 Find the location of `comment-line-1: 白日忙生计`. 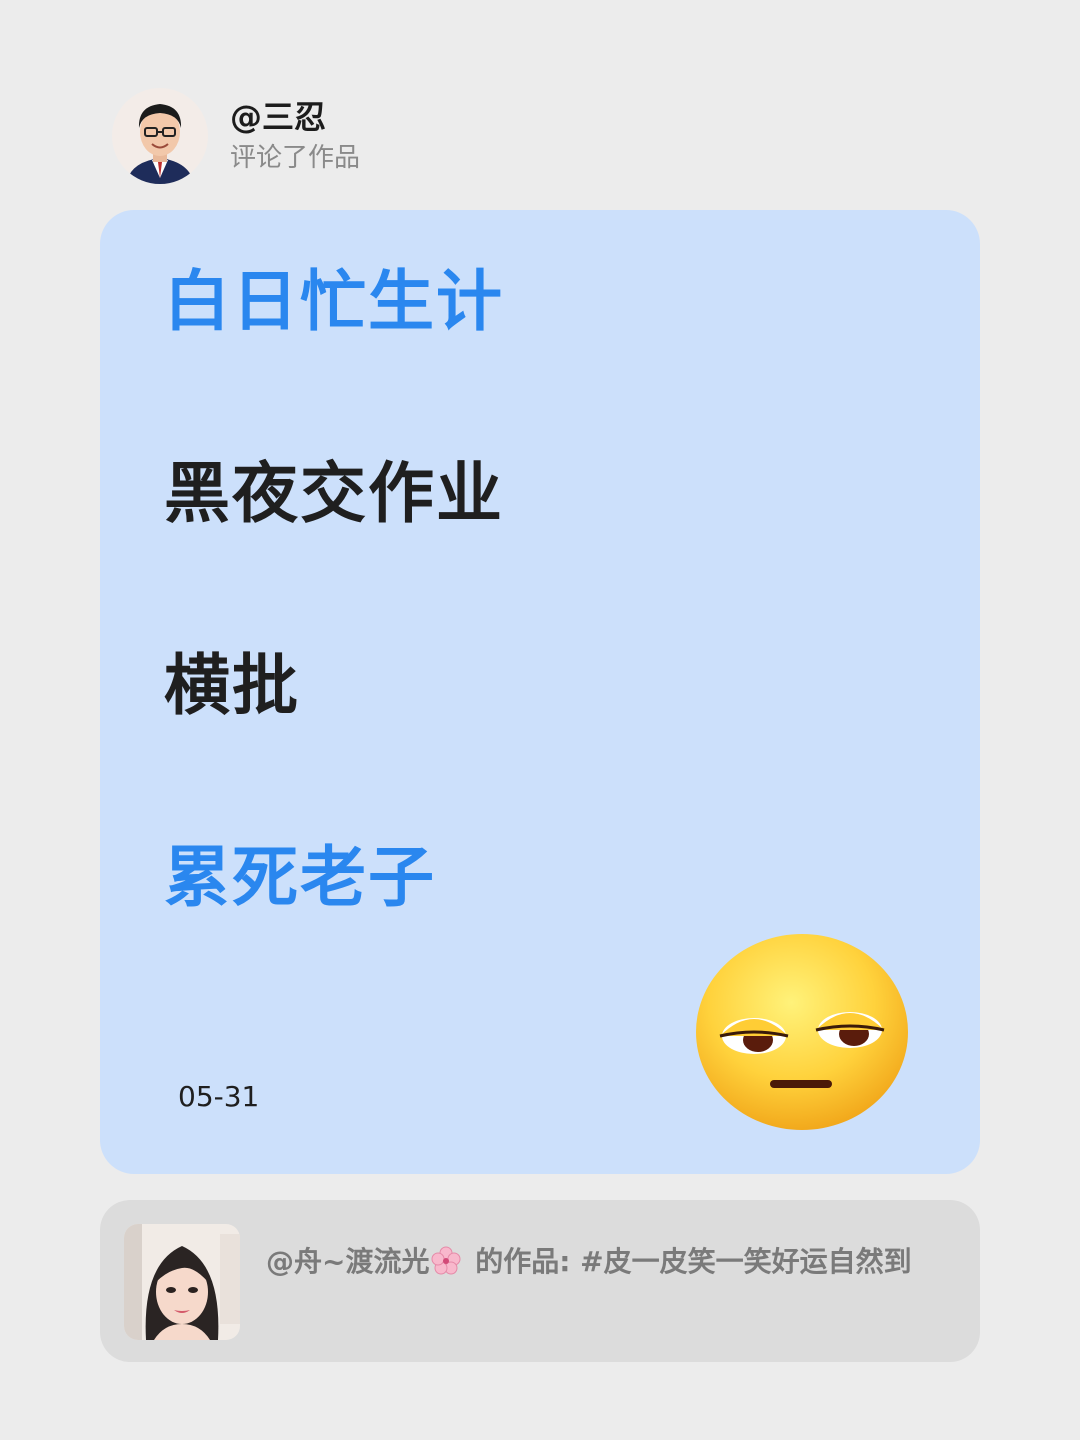

comment-line-1: 白日忙生计 is located at coordinates (334, 301).